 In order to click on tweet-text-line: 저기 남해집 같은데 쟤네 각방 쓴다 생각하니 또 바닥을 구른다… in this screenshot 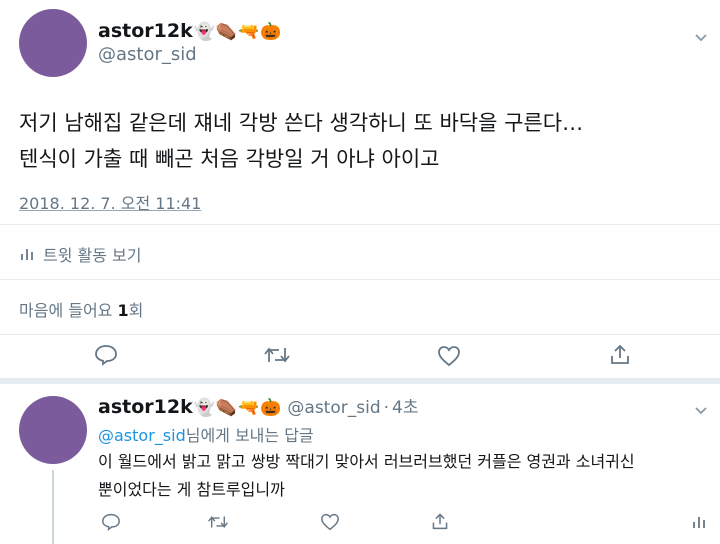, I will do `click(301, 123)`.